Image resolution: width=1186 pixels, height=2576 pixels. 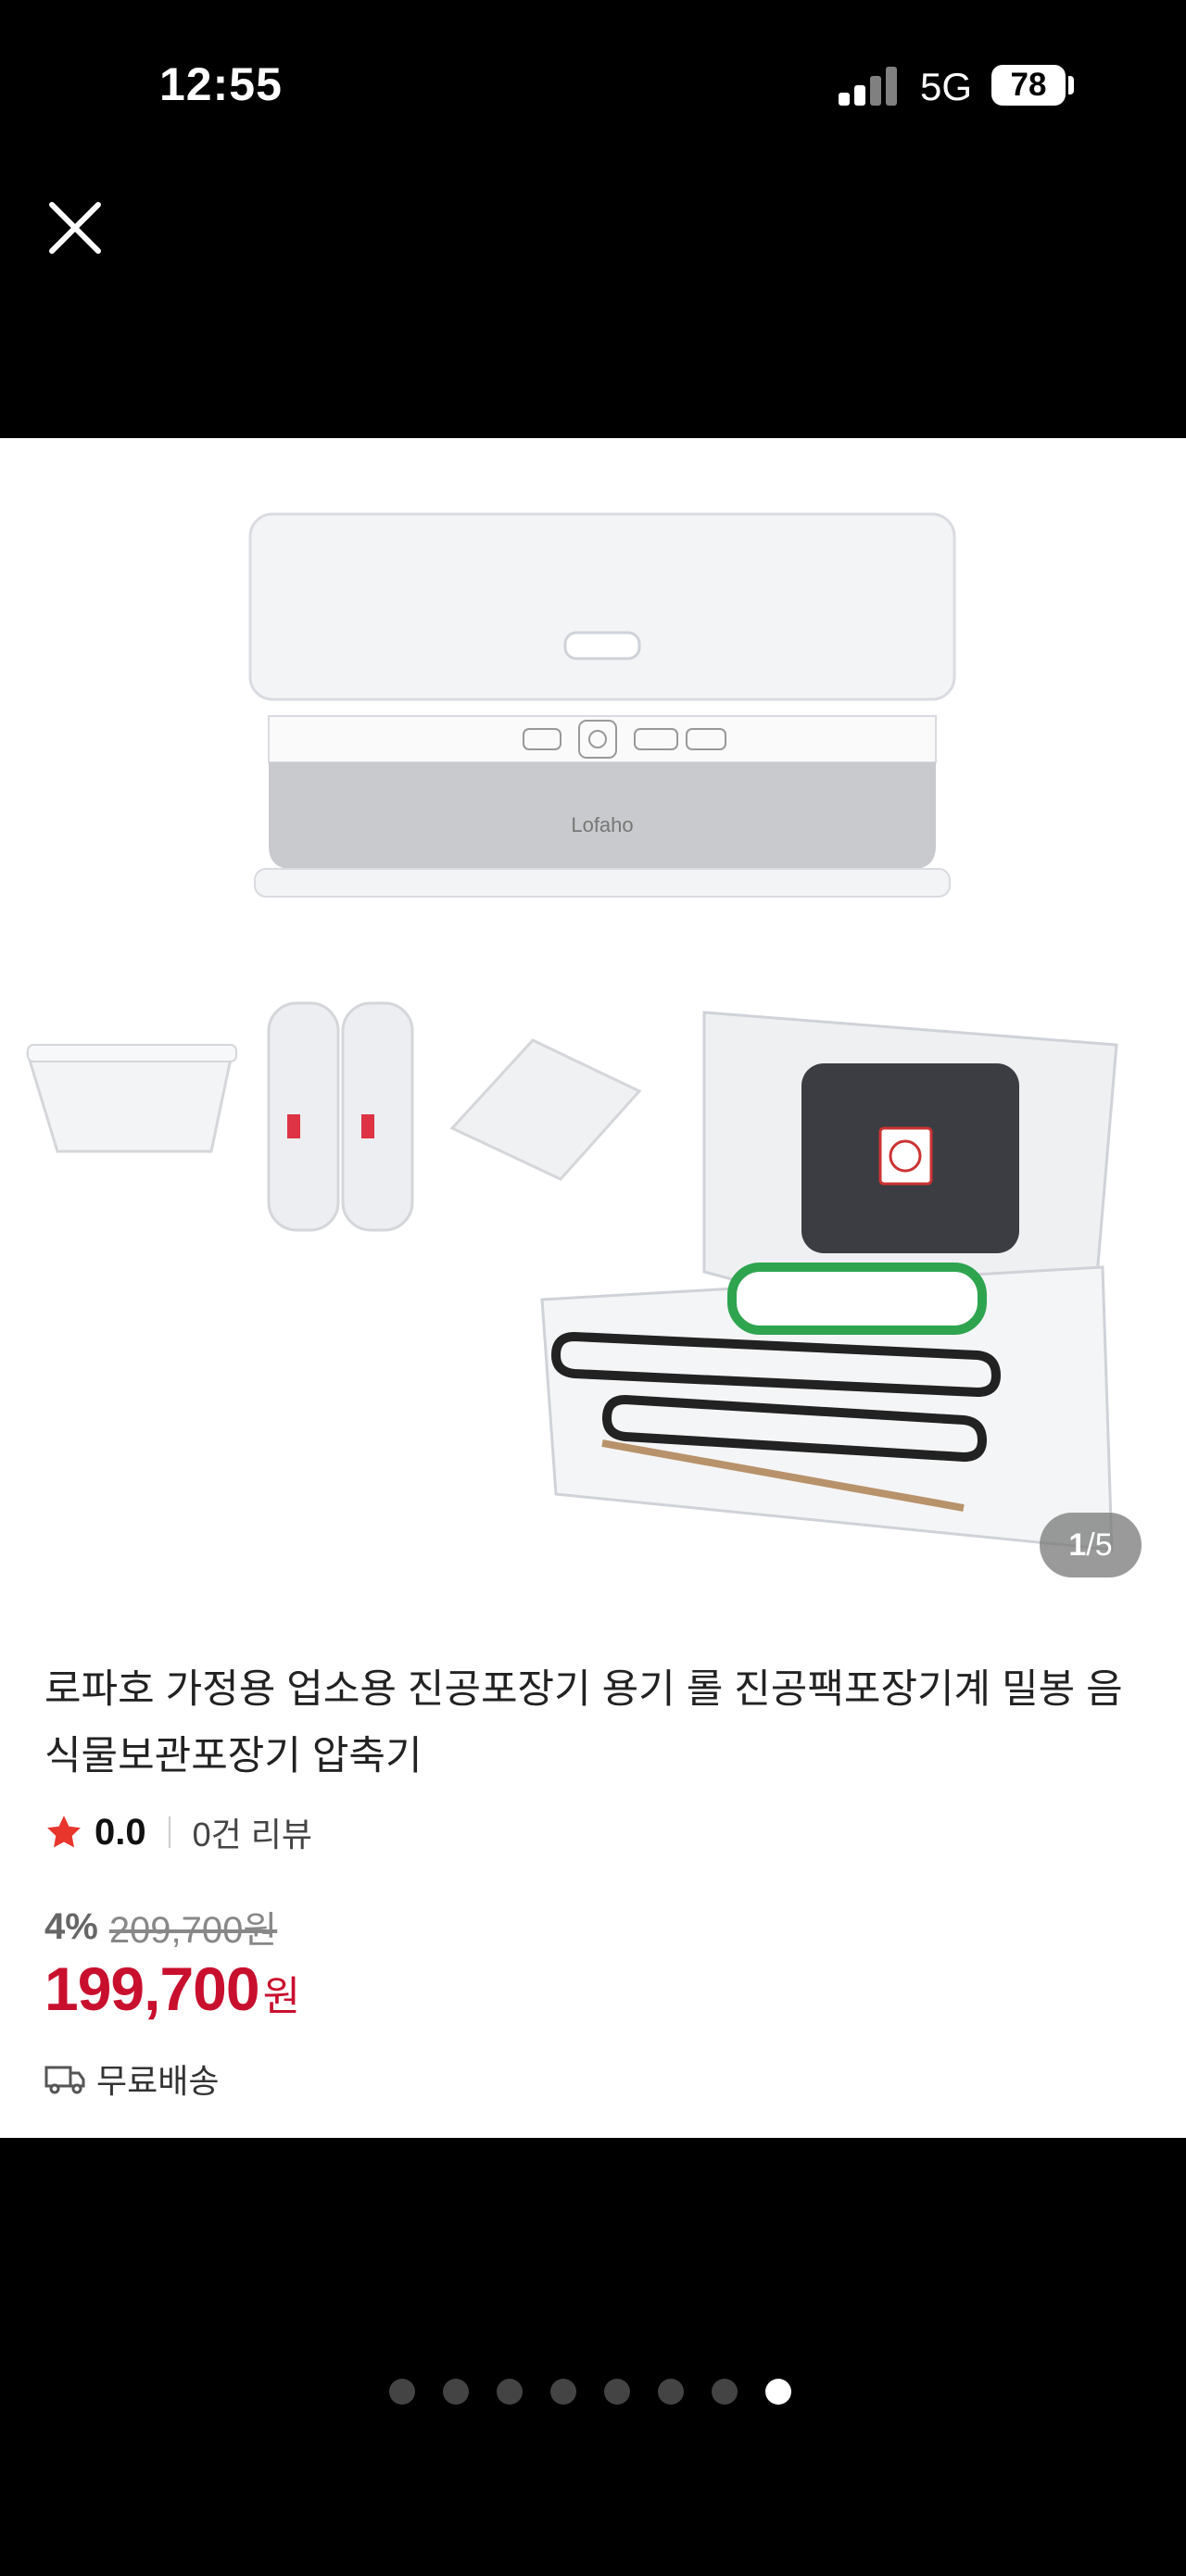 I want to click on discount-row: 4% 209,700원, so click(x=160, y=1927).